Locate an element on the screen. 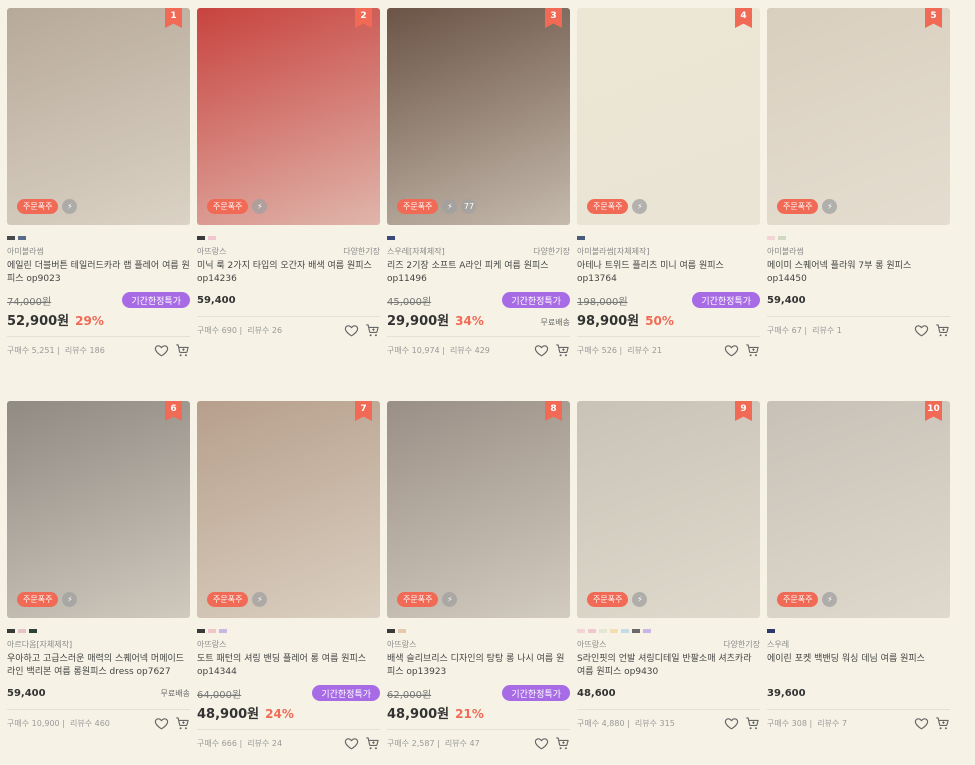  product-title: 메이미 스퀘어넥 플라워 7부 롱 원피스 op14450 is located at coordinates (858, 273).